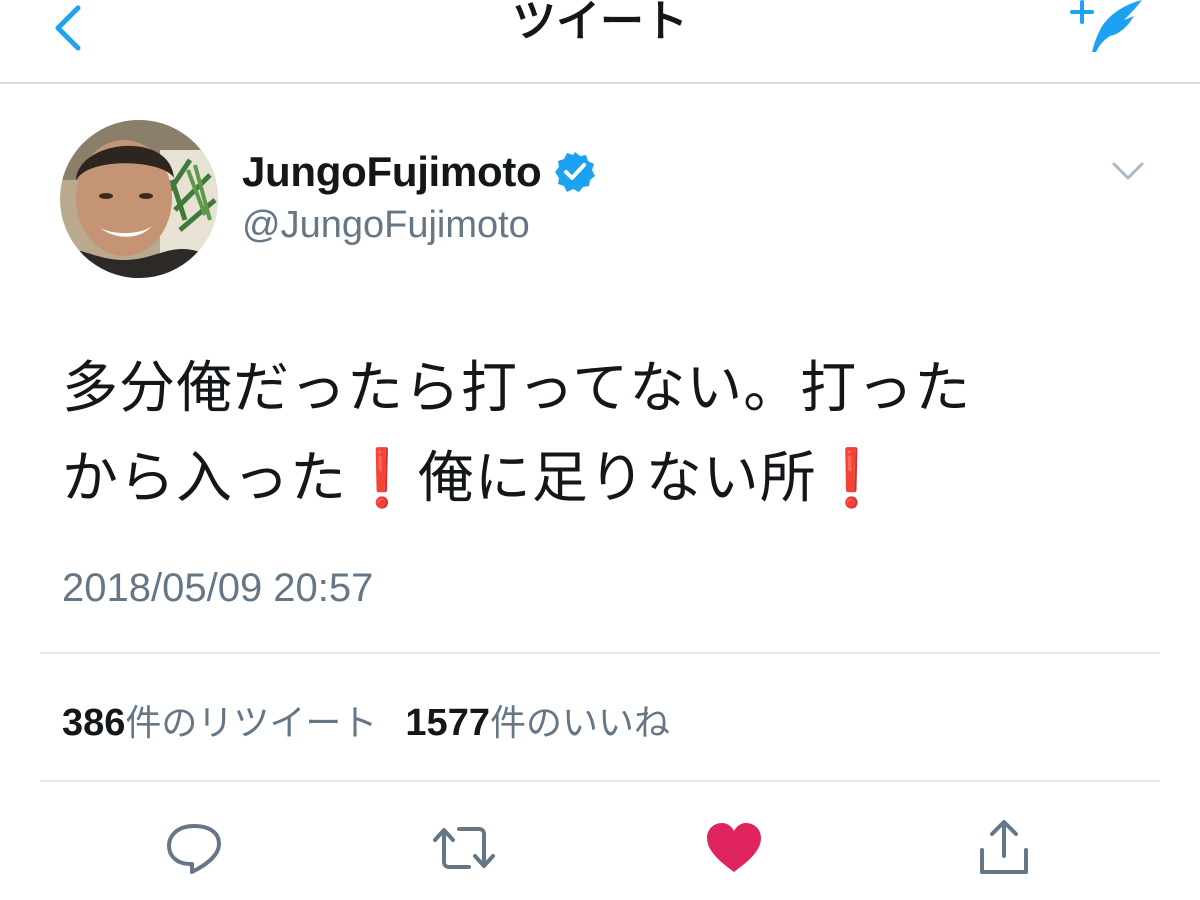 The image size is (1200, 900). I want to click on reply-icon, so click(194, 849).